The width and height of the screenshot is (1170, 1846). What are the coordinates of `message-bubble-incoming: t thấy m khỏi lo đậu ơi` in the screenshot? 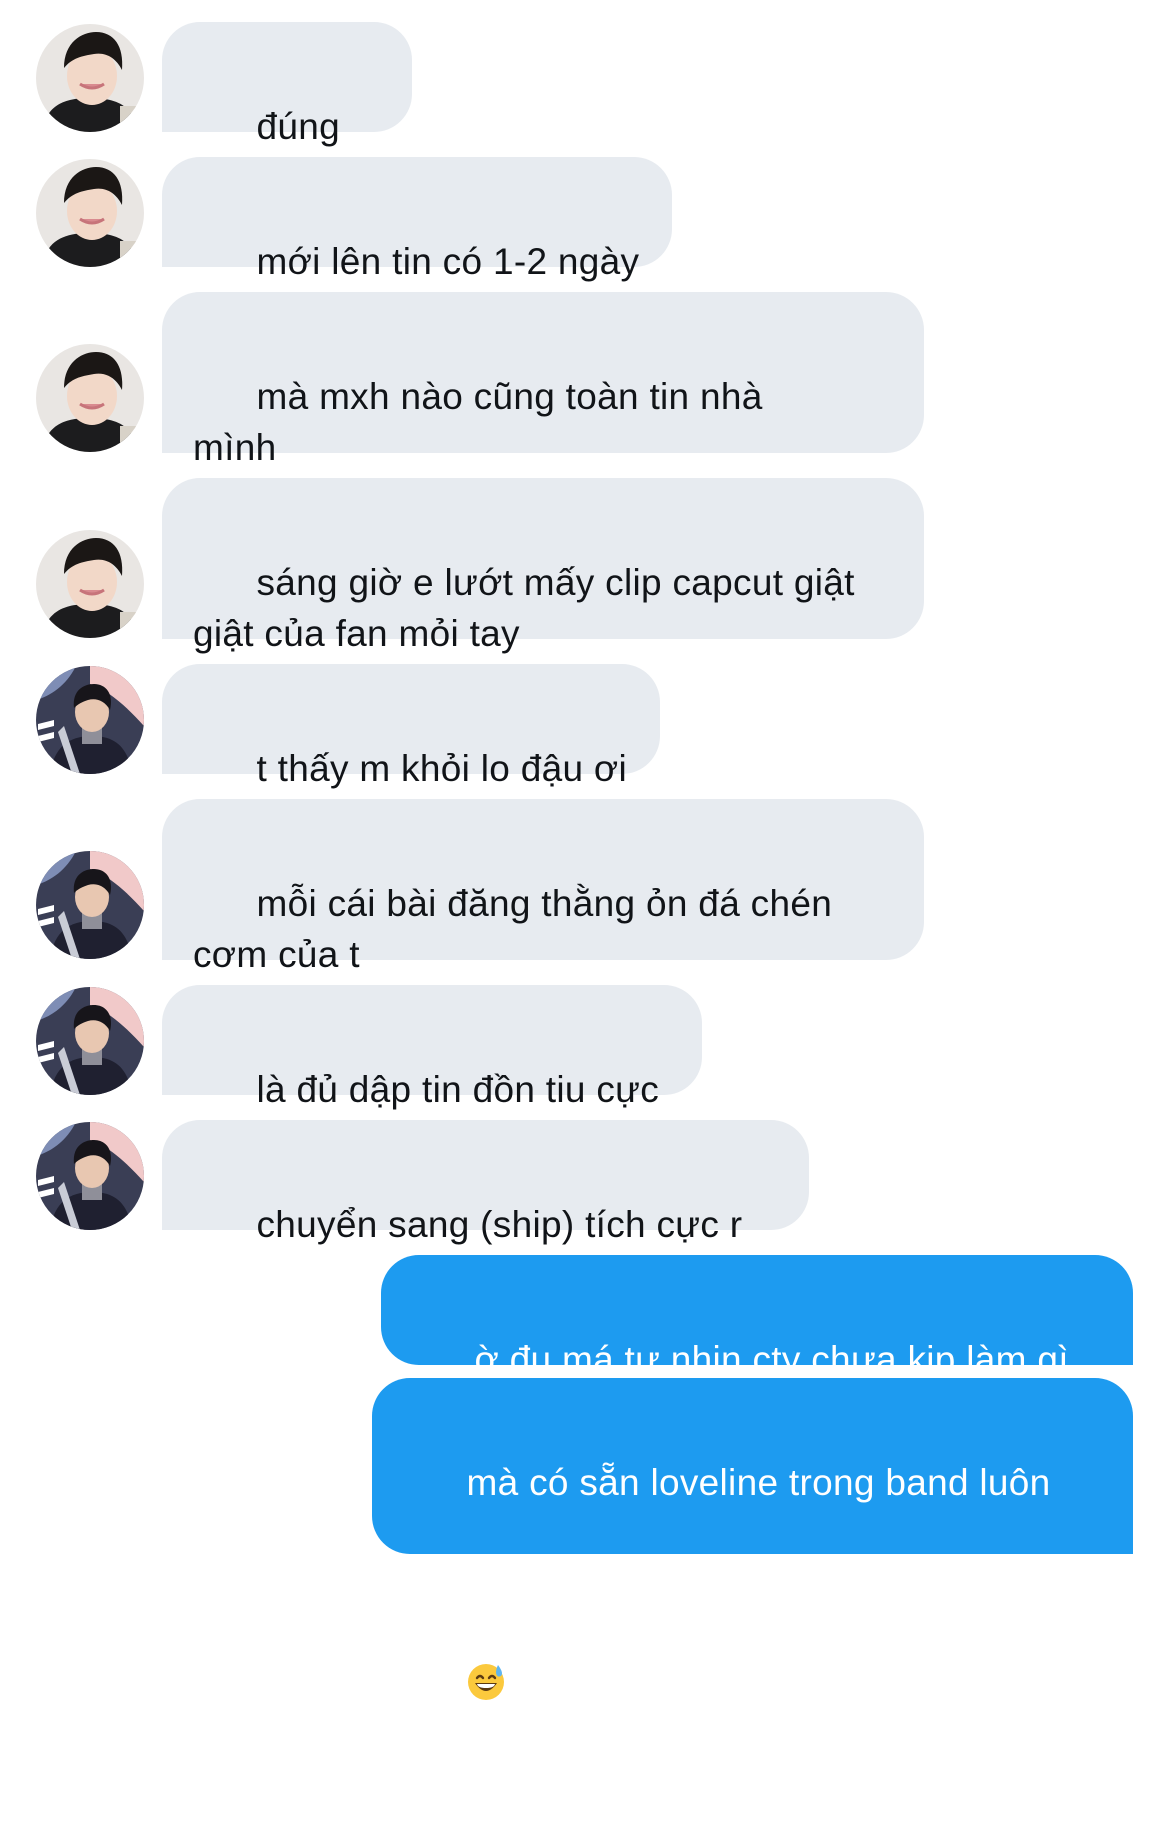 It's located at (411, 726).